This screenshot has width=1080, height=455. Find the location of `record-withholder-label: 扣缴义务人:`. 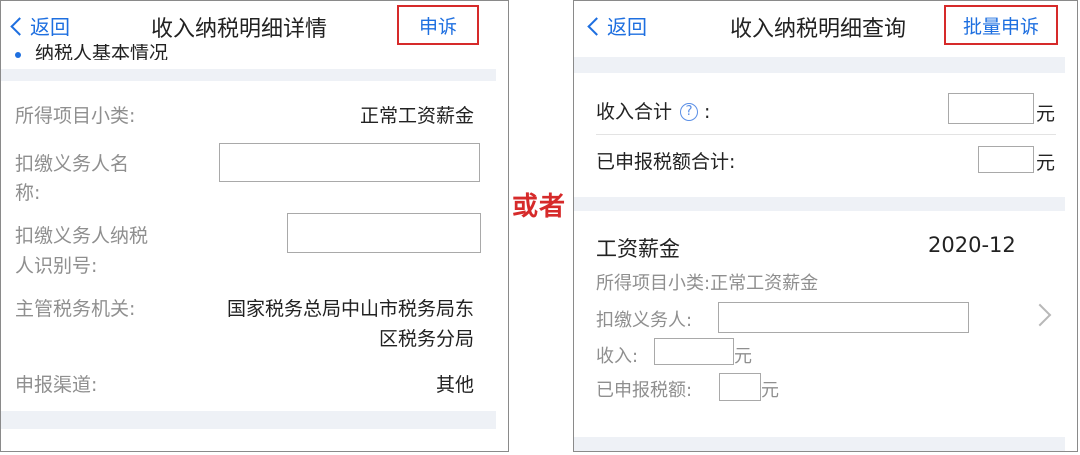

record-withholder-label: 扣缴义务人: is located at coordinates (644, 320).